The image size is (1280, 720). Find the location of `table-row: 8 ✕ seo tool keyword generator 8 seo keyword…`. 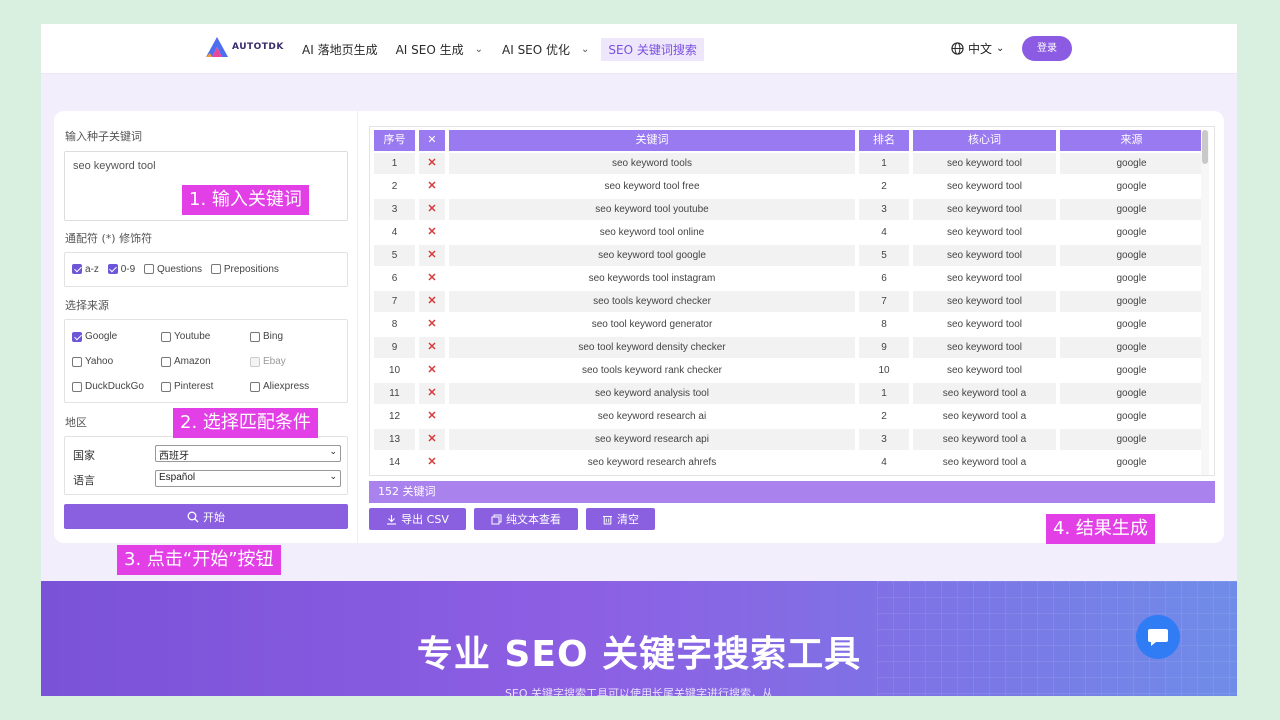

table-row: 8 ✕ seo tool keyword generator 8 seo keyword… is located at coordinates (789, 324).